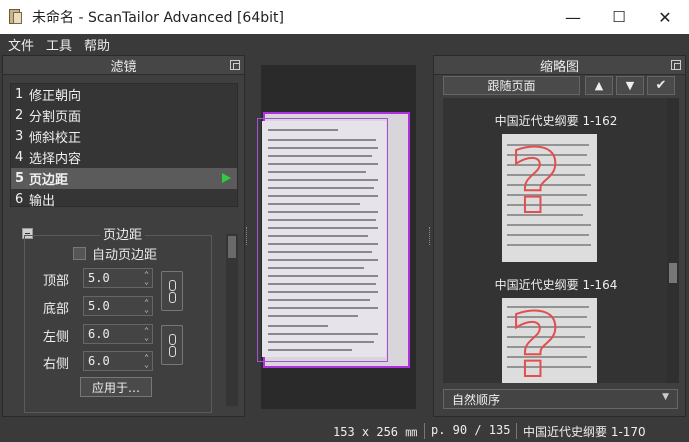  What do you see at coordinates (55, 138) in the screenshot?
I see `stage-label: 倾斜校正` at bounding box center [55, 138].